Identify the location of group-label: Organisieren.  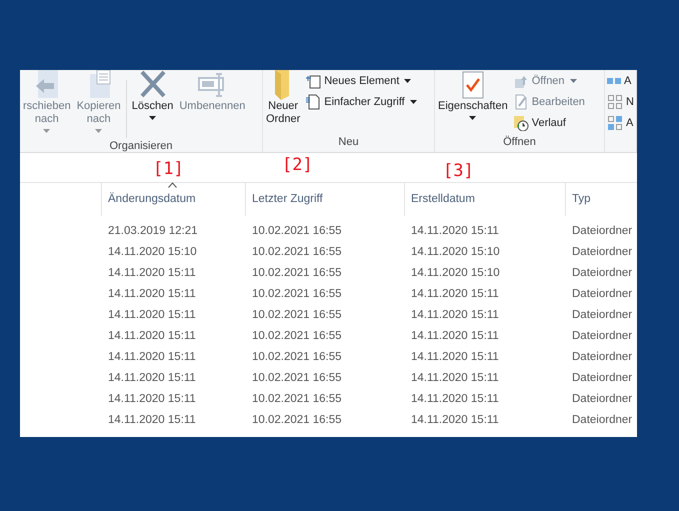
(141, 146).